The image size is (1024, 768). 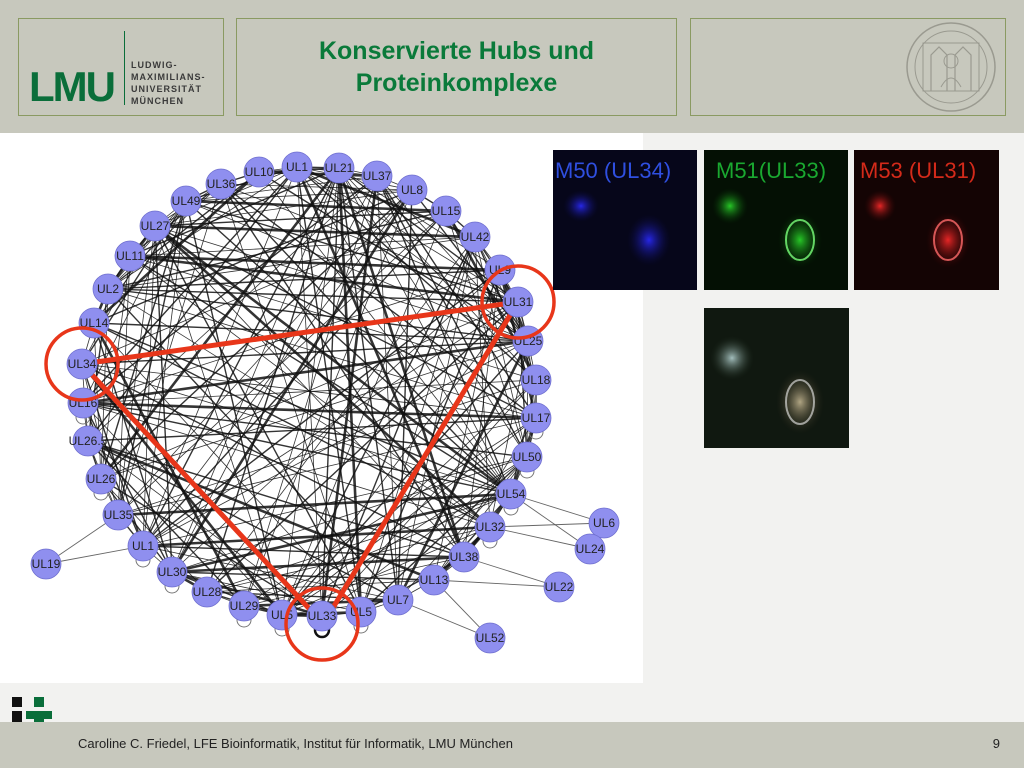 I want to click on network-node: UL37, so click(x=377, y=176).